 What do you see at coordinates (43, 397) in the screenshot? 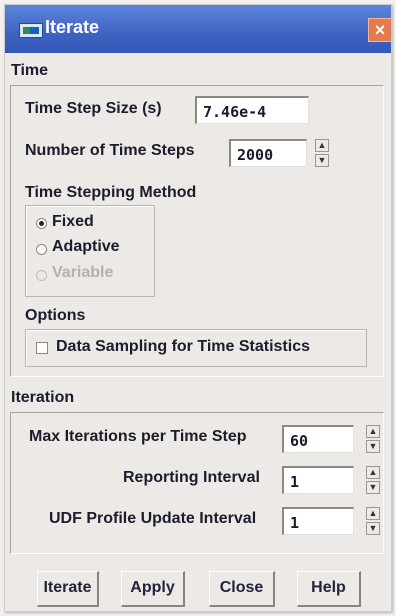
I see `iteration-section-label: Iteration` at bounding box center [43, 397].